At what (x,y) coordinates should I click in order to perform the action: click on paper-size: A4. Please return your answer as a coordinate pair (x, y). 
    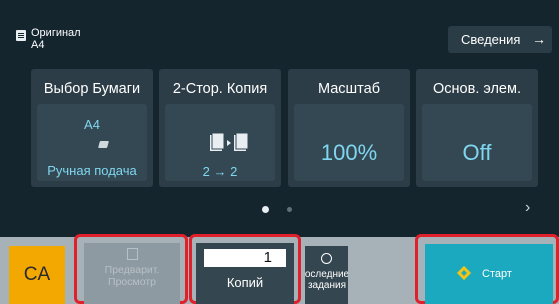
    Looking at the image, I should click on (92, 124).